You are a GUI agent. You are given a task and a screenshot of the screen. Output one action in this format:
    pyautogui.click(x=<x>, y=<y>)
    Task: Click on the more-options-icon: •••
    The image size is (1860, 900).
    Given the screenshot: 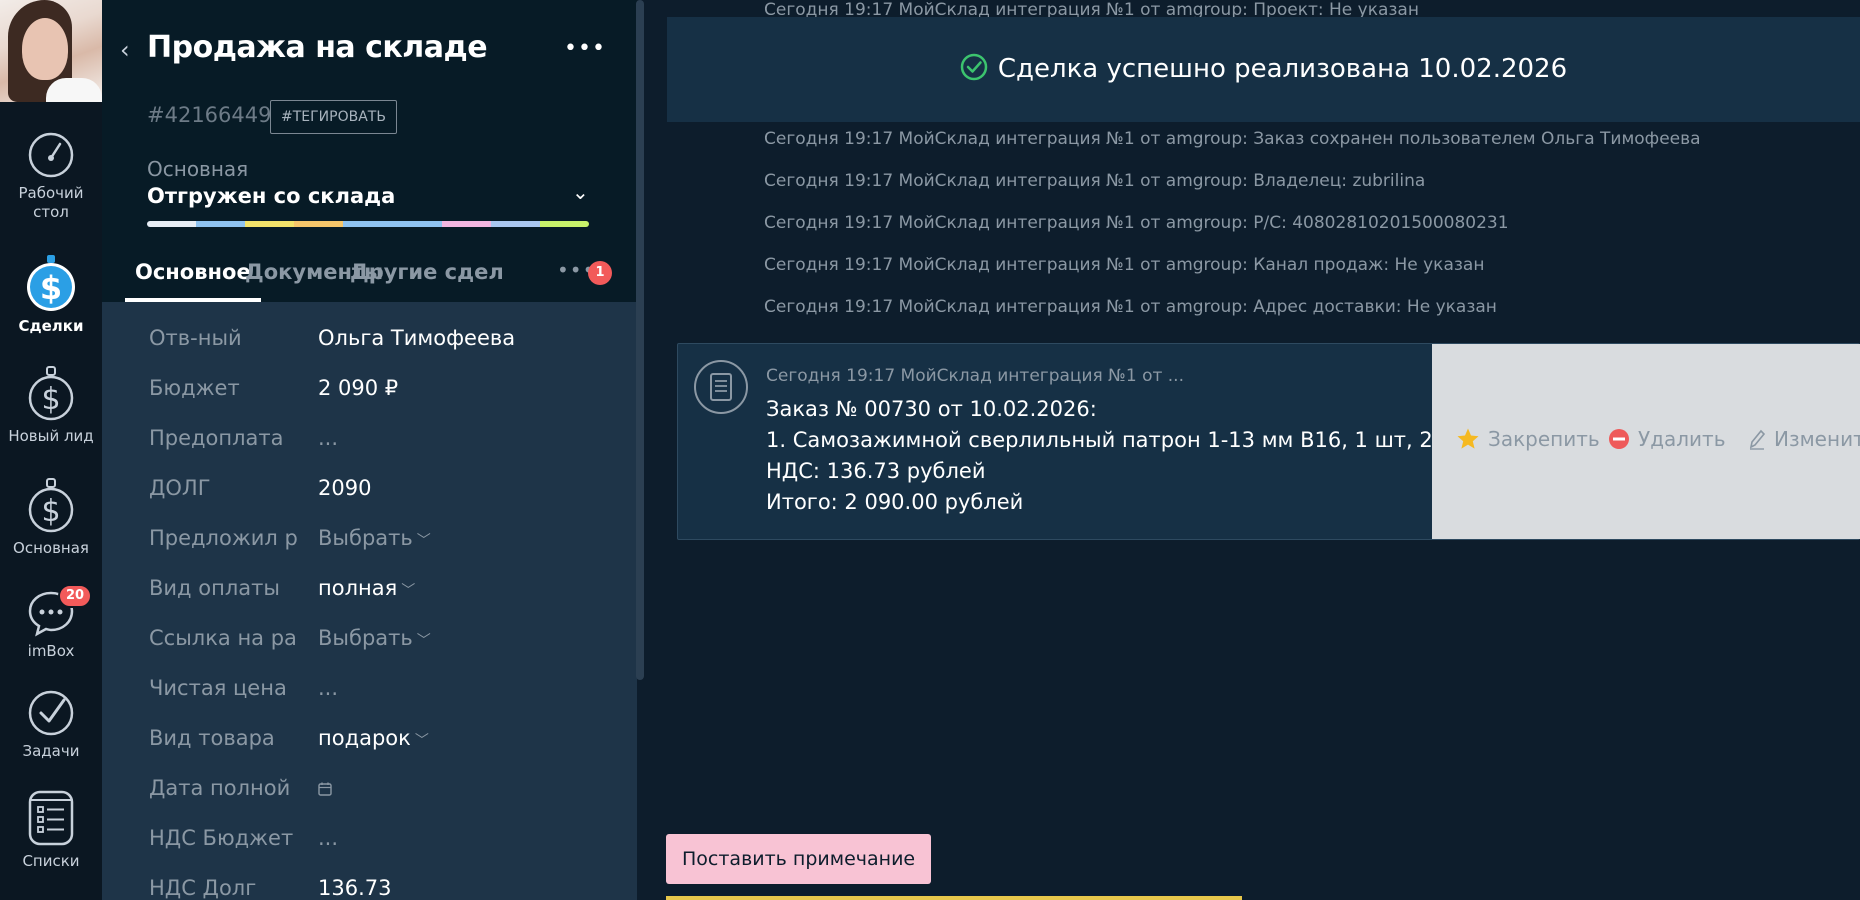 What is the action you would take?
    pyautogui.click(x=585, y=48)
    